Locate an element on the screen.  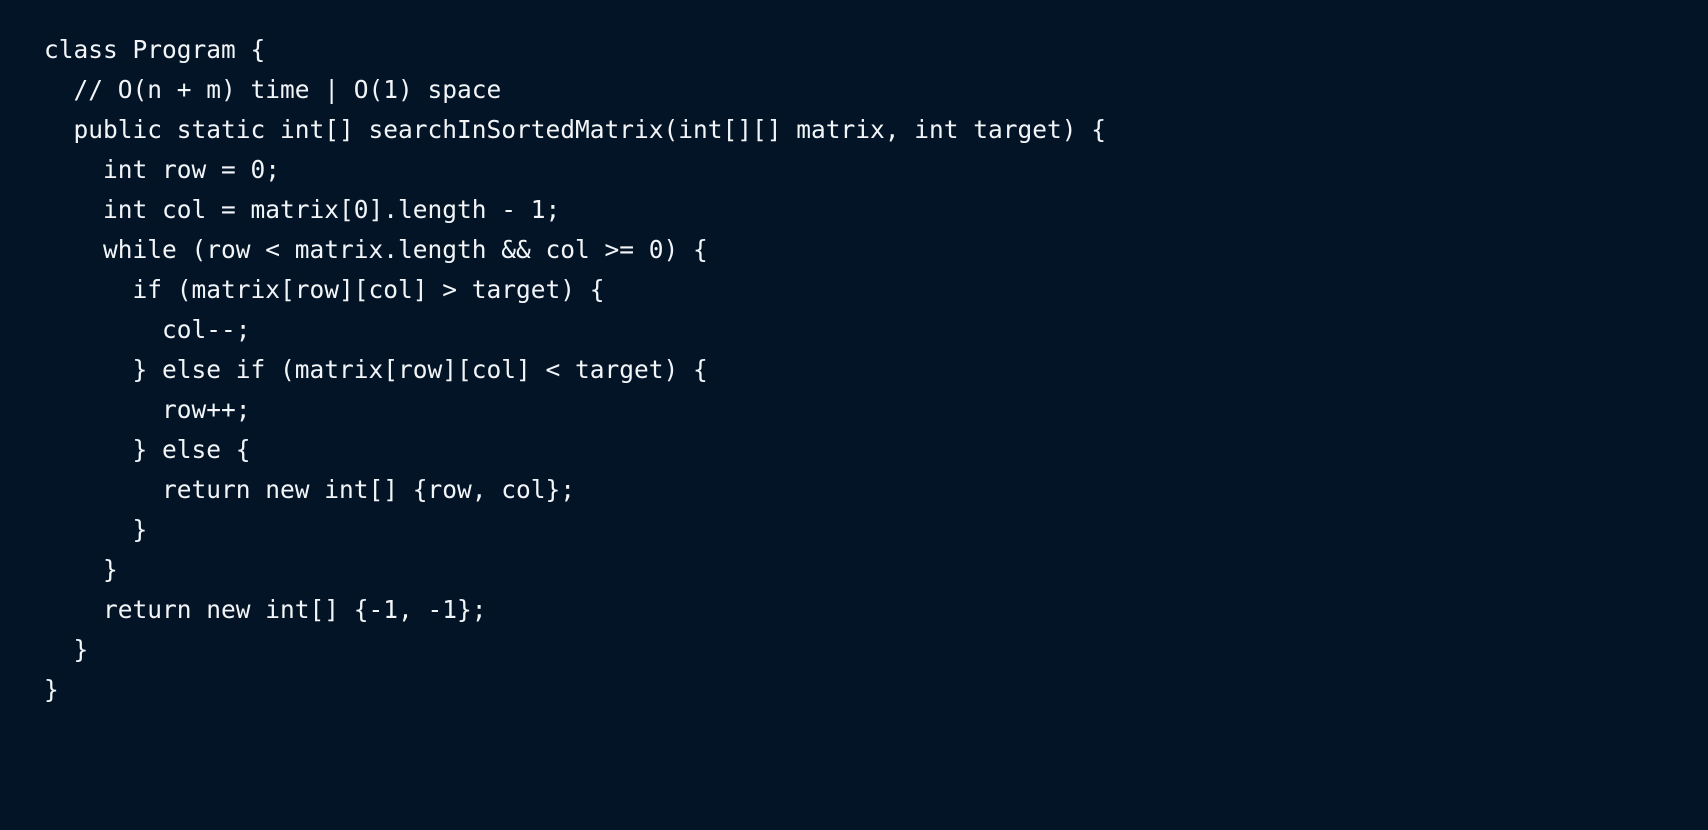
code-line-5: int col = matrix[0].length - 1; is located at coordinates (302, 209).